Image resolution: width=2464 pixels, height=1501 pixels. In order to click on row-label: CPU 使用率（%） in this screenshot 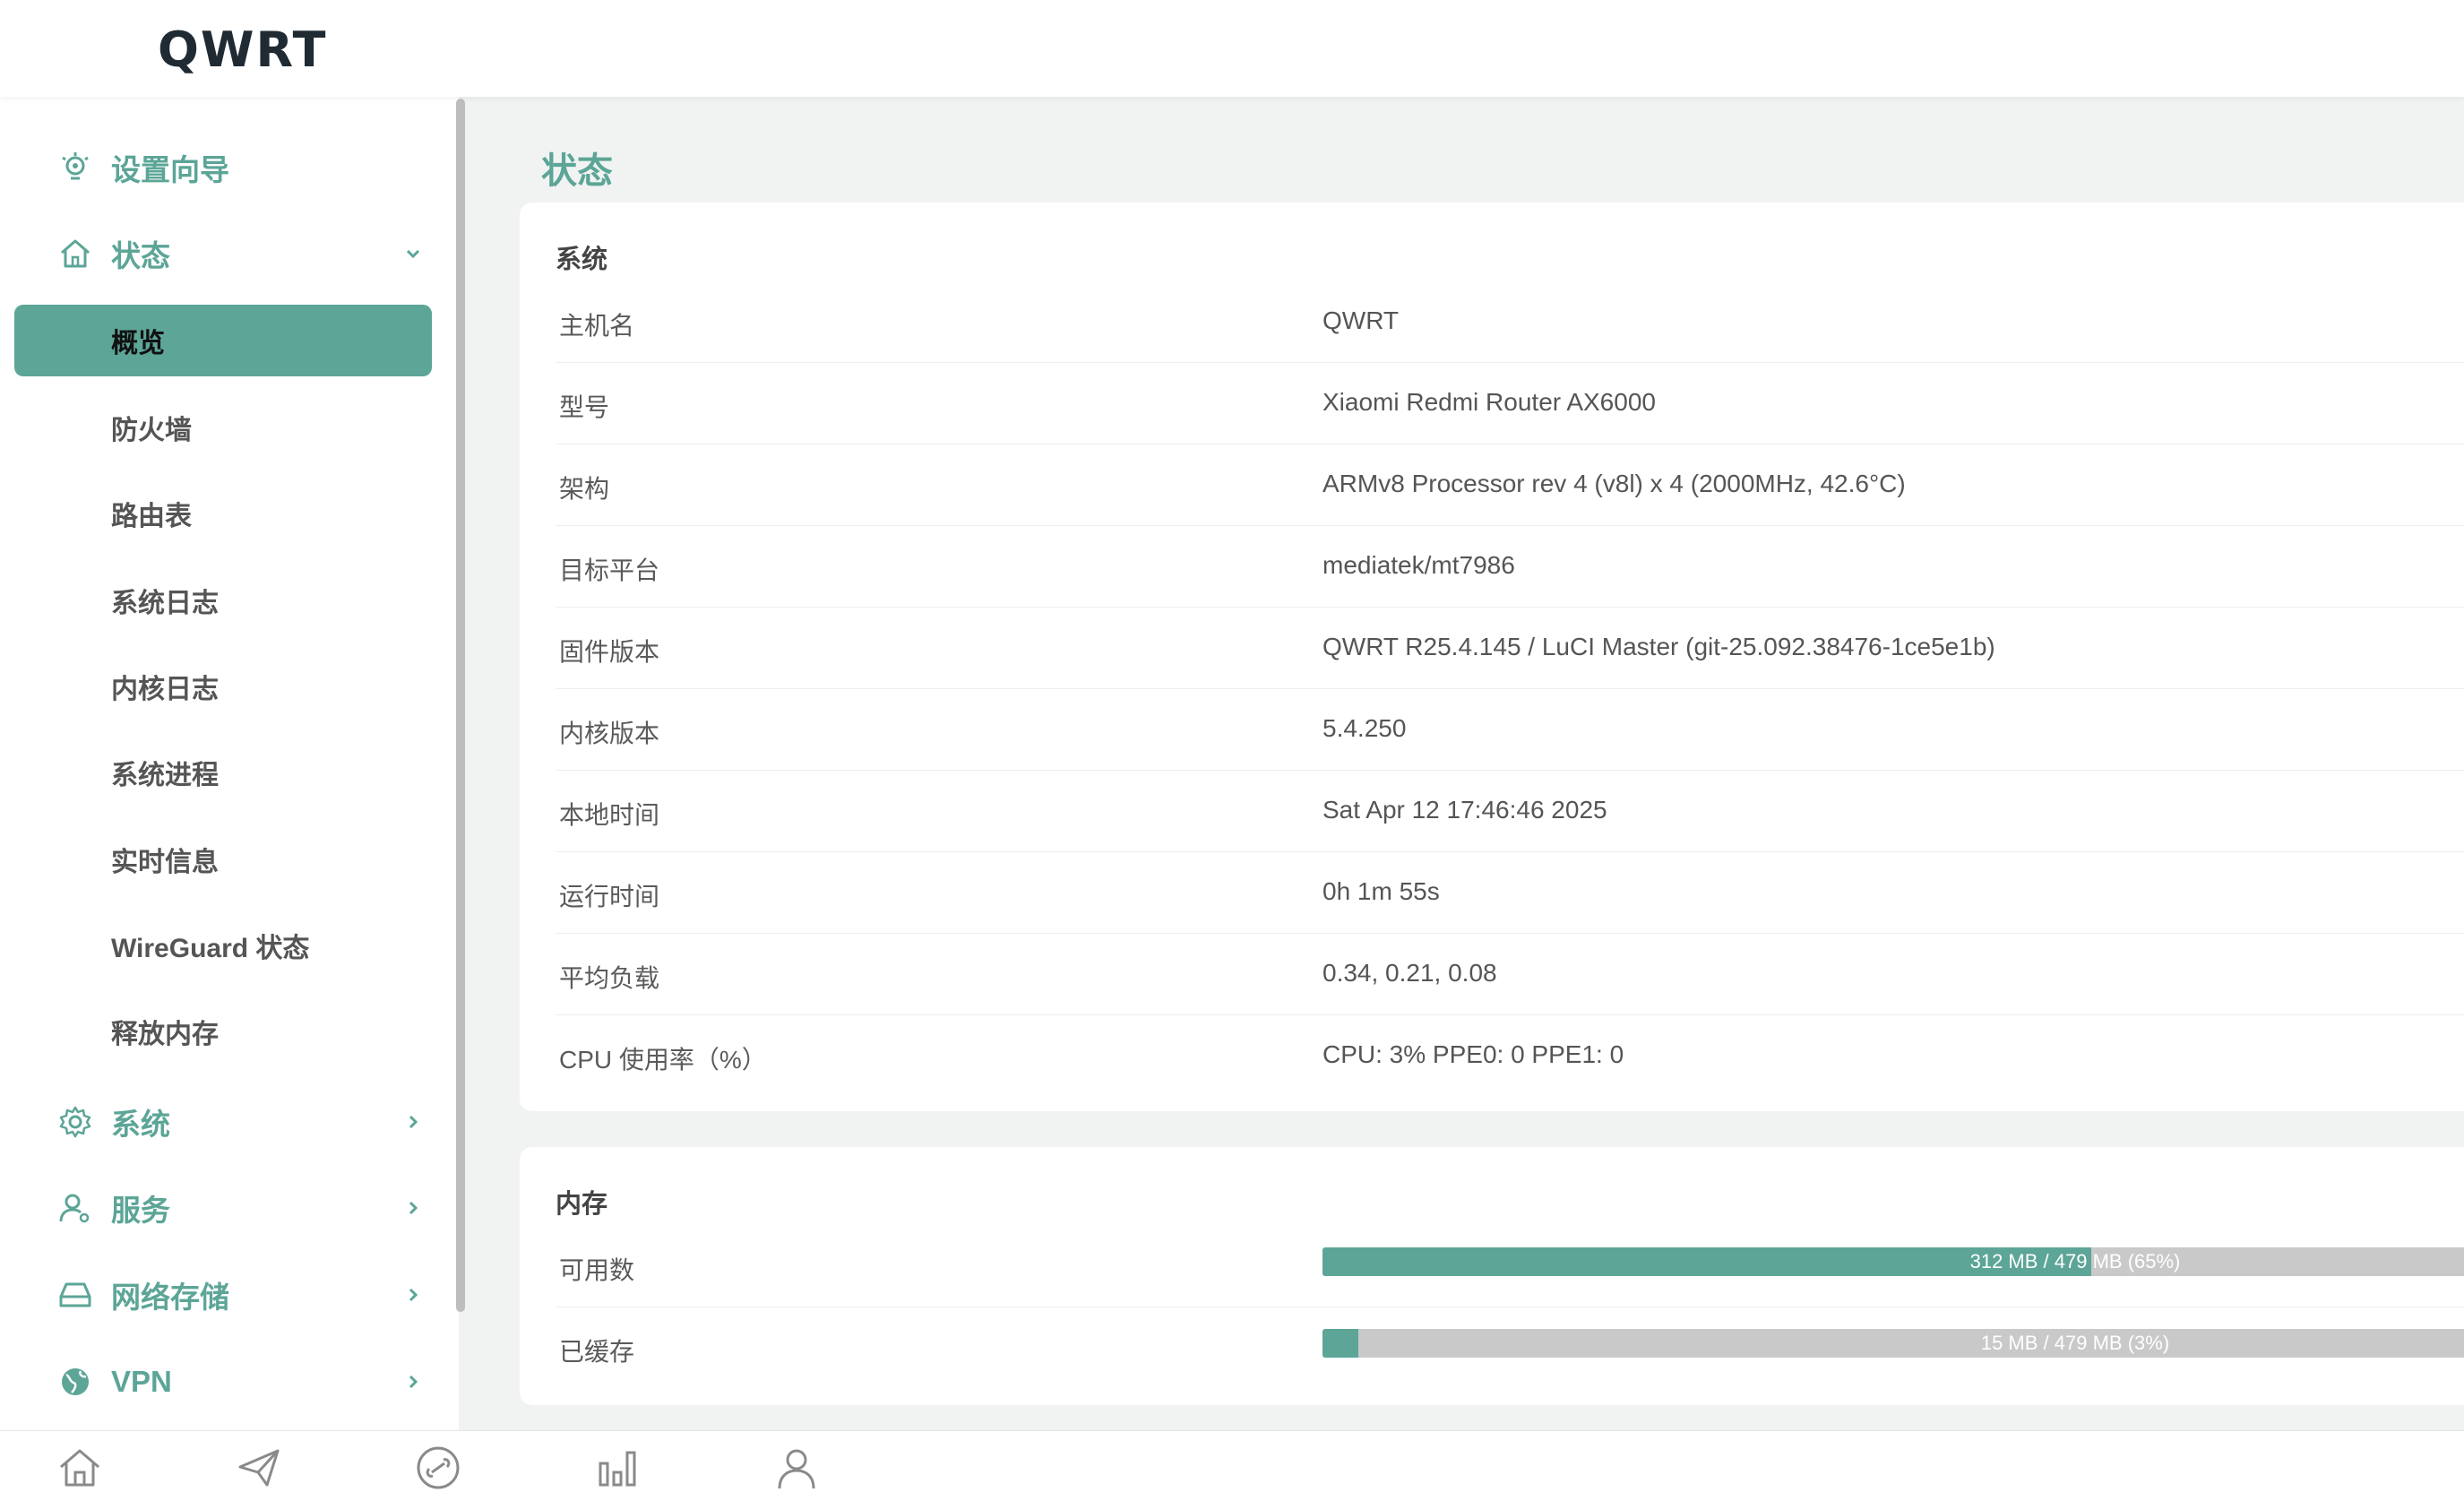, I will do `click(663, 1060)`.